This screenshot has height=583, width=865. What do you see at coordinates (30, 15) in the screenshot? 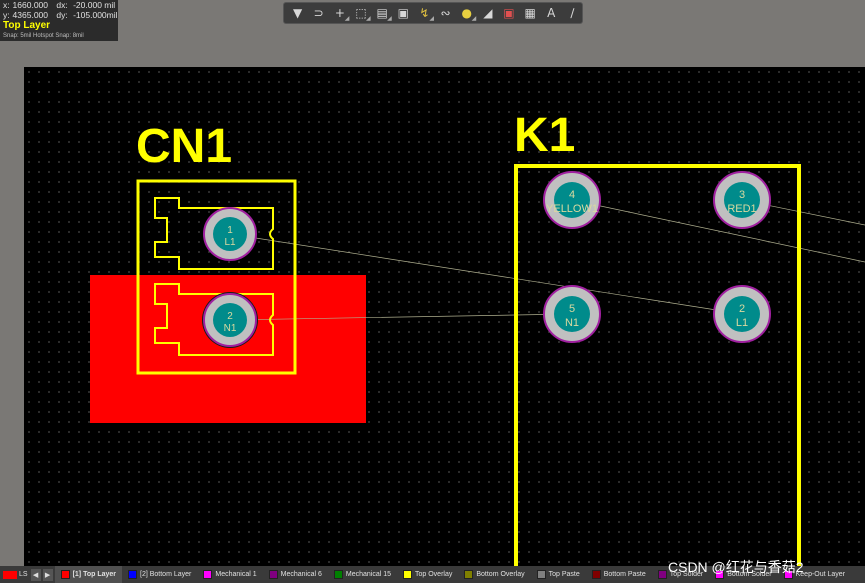
I see `y-value: 4365.000` at bounding box center [30, 15].